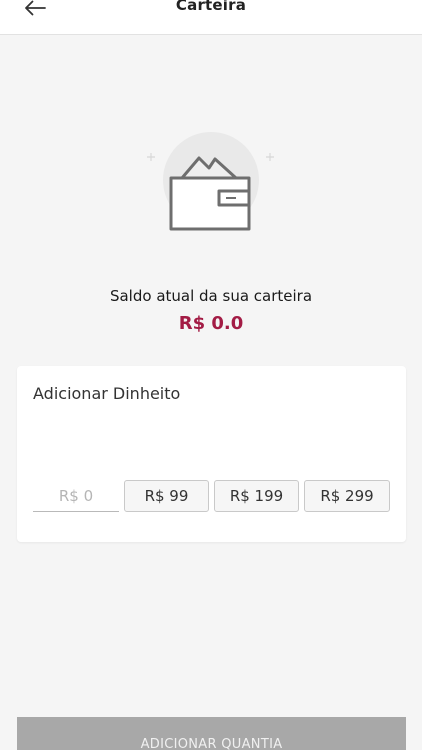 This screenshot has height=750, width=422. Describe the element at coordinates (107, 393) in the screenshot. I see `add-money-title: Adicionar Dinheito` at that location.